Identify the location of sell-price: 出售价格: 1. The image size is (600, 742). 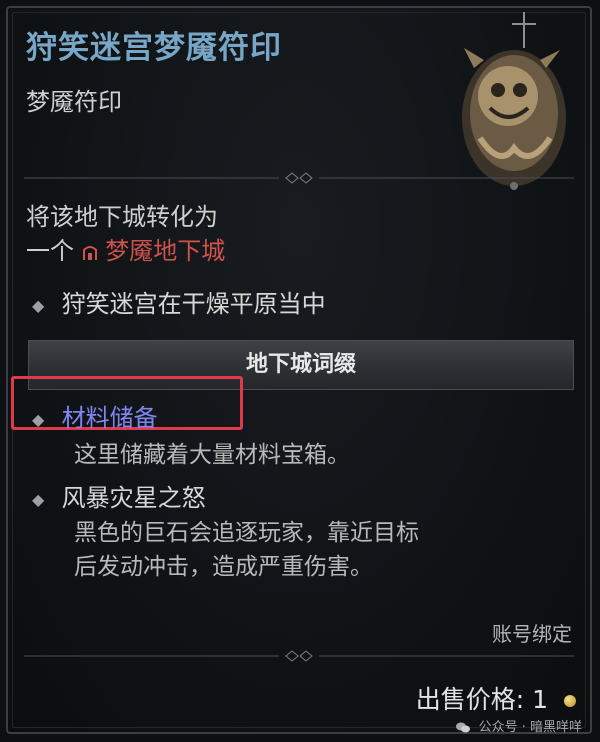
(496, 698).